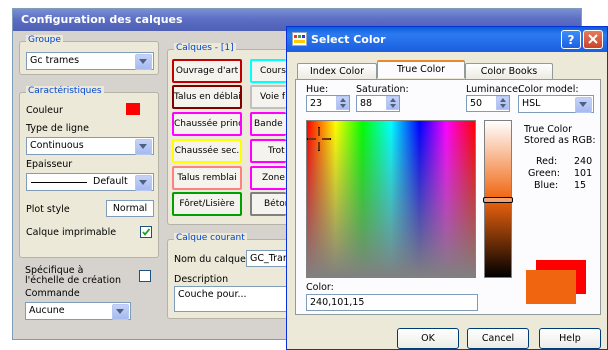 This screenshot has width=608, height=350. What do you see at coordinates (382, 89) in the screenshot?
I see `saturation-label: Saturation:` at bounding box center [382, 89].